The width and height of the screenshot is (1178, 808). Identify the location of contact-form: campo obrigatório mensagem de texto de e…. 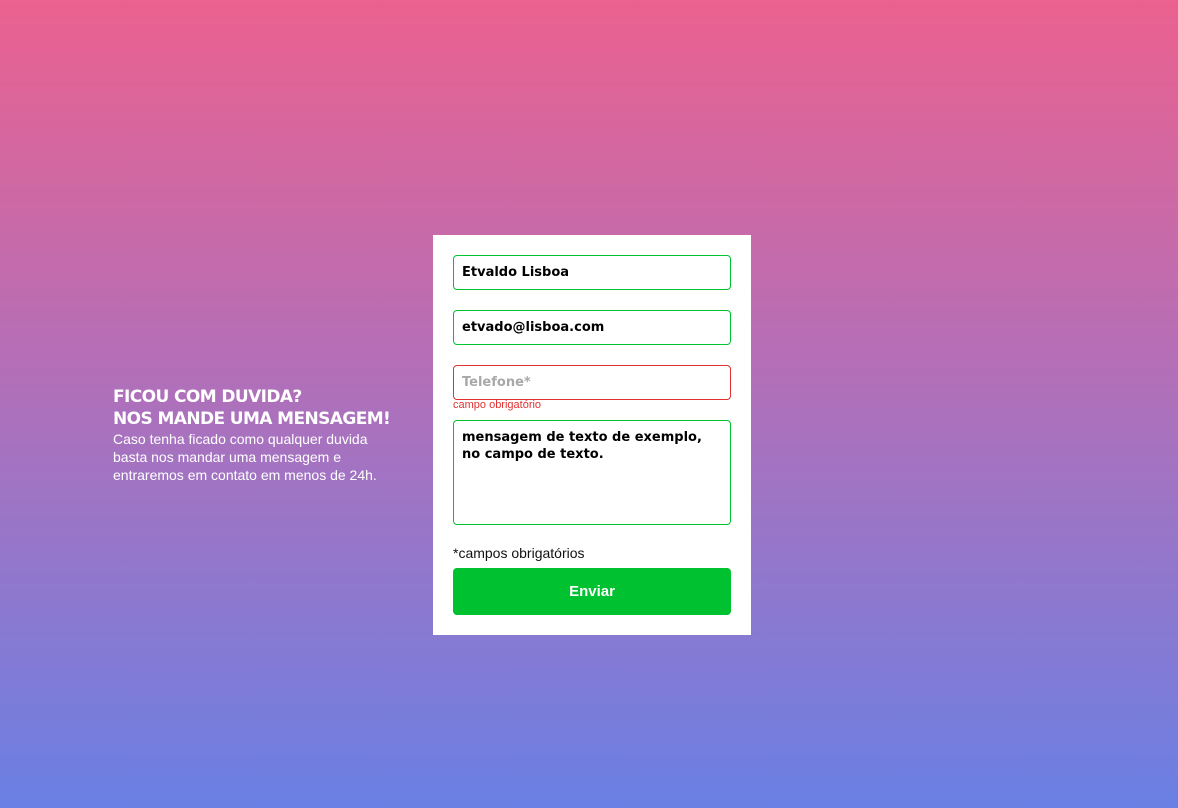
(592, 435).